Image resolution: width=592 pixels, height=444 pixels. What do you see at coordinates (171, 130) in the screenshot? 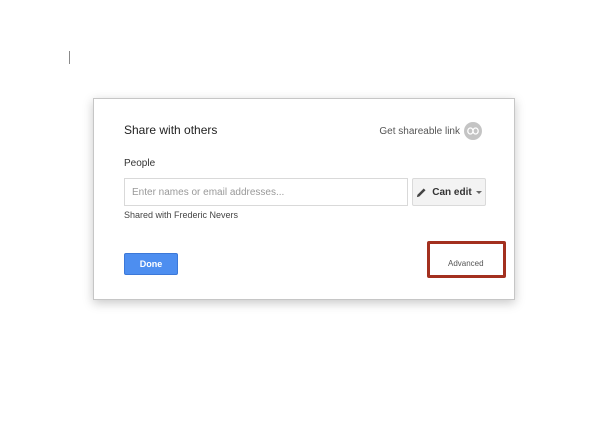
I see `dialog-title: Share with others` at bounding box center [171, 130].